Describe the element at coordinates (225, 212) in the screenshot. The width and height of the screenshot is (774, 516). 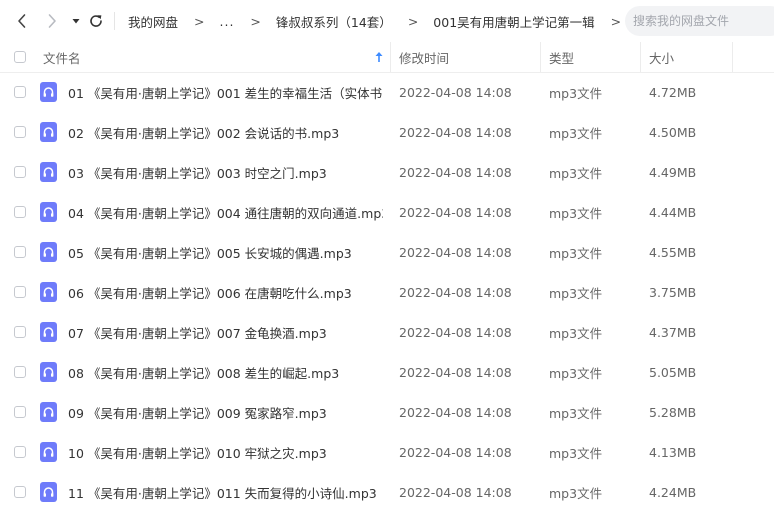
I see `file-name: 04 《吴有用·唐朝上学记》004 通往唐朝的双向通道.mp3` at that location.